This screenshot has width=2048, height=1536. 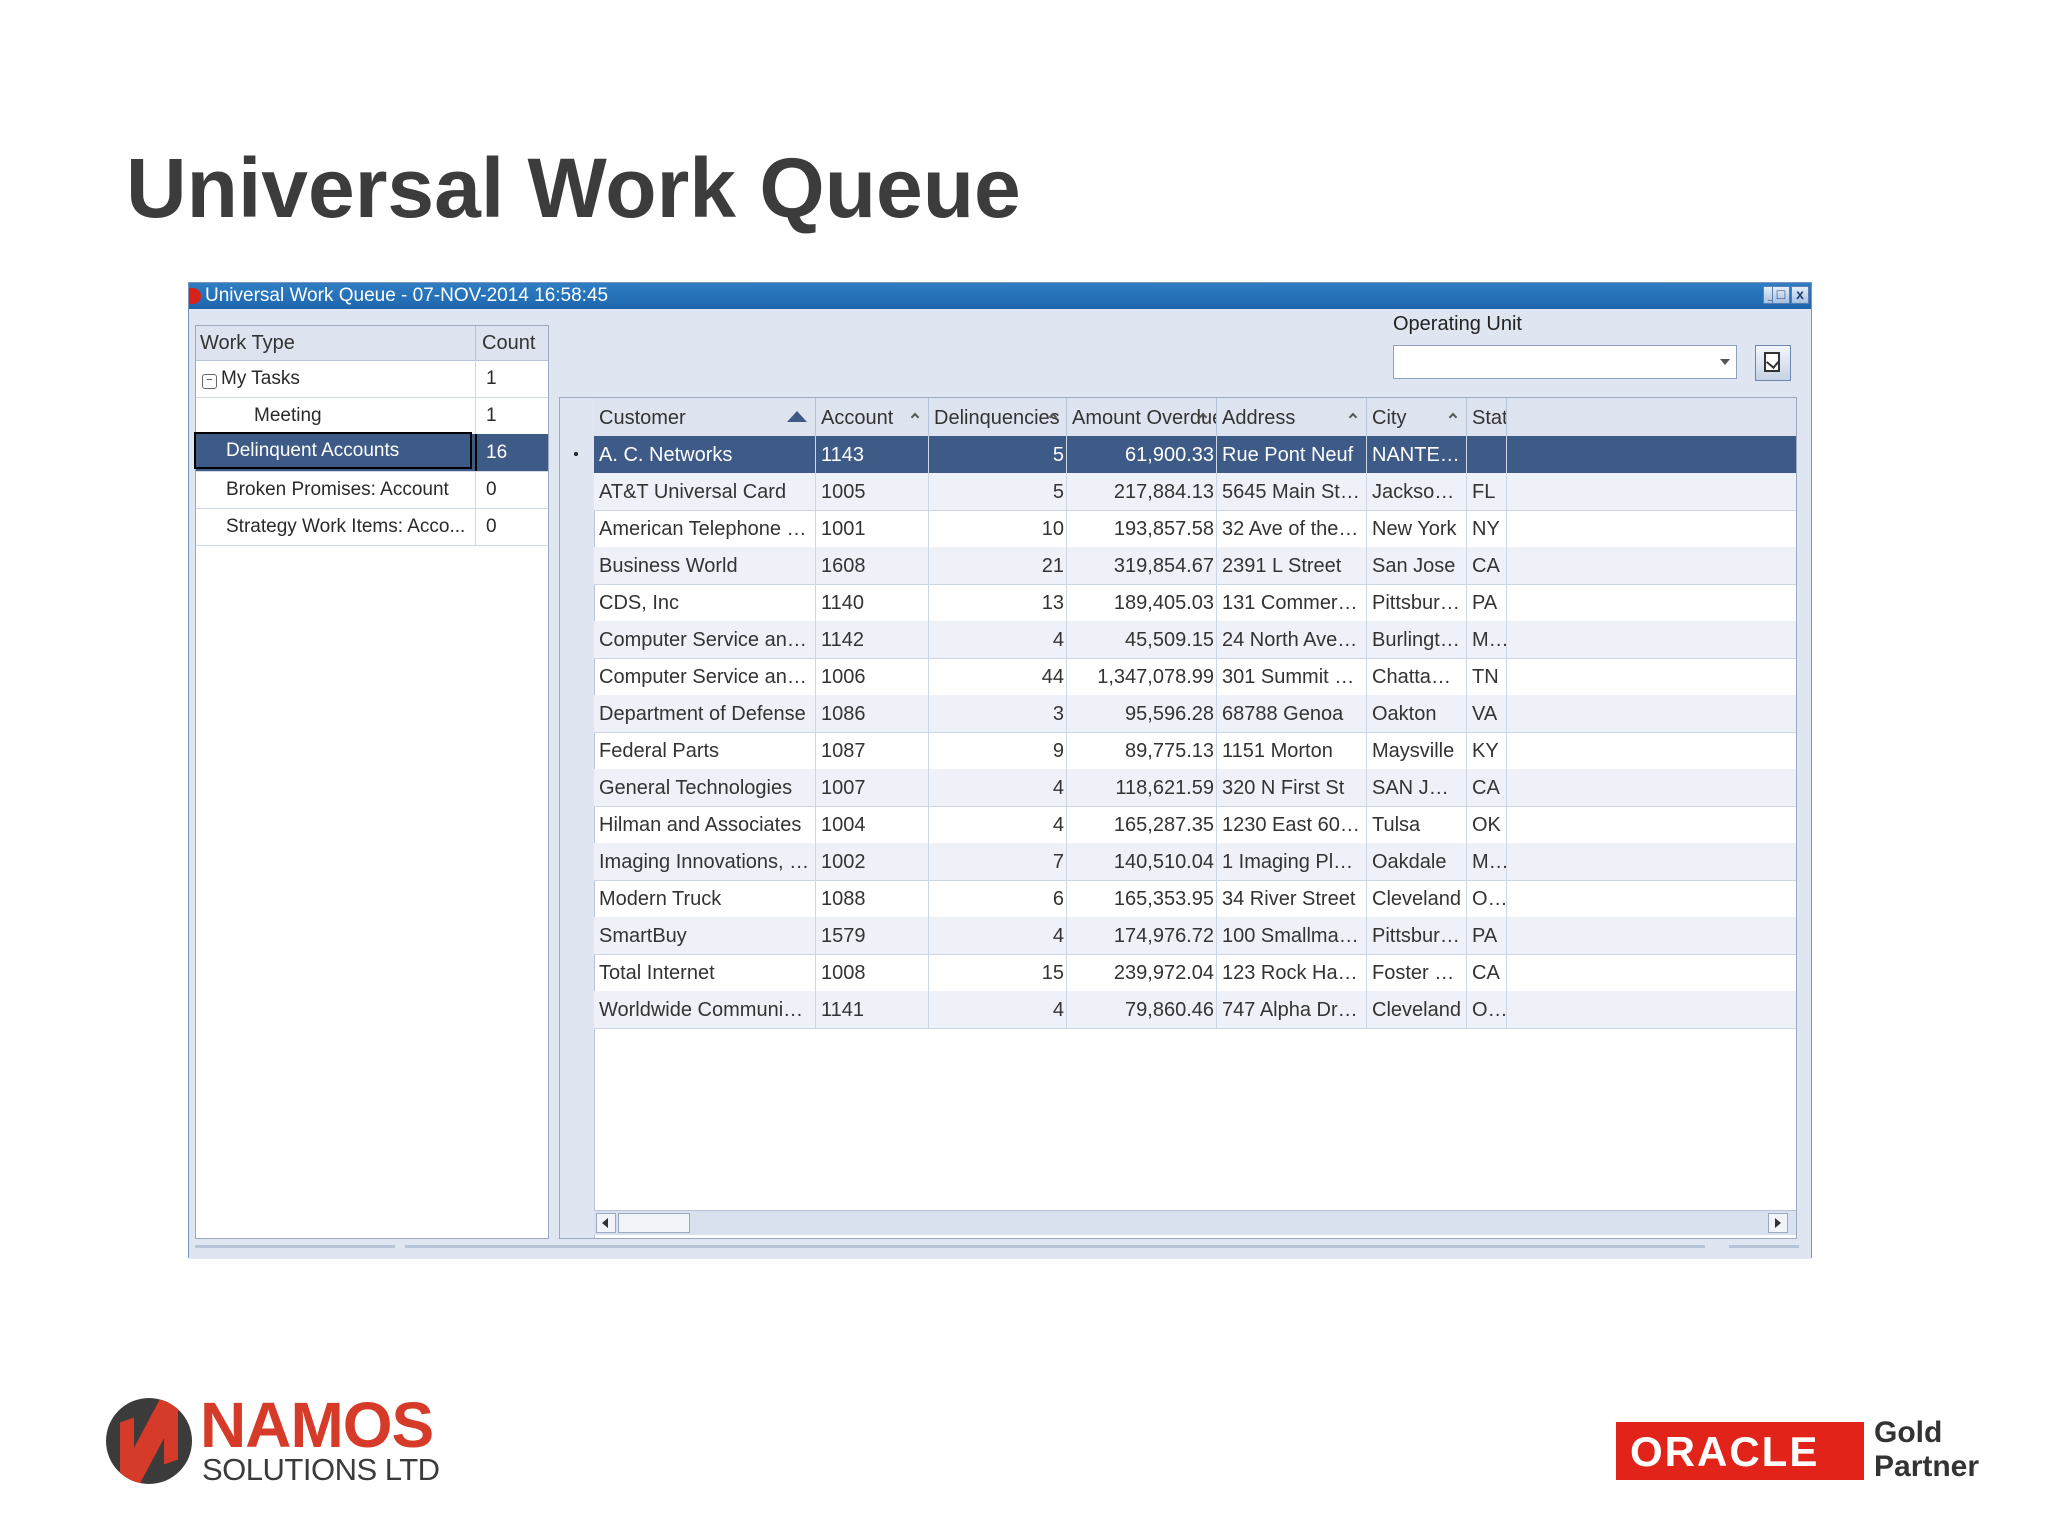 I want to click on table-cell: 2391 L Street, so click(x=1292, y=565).